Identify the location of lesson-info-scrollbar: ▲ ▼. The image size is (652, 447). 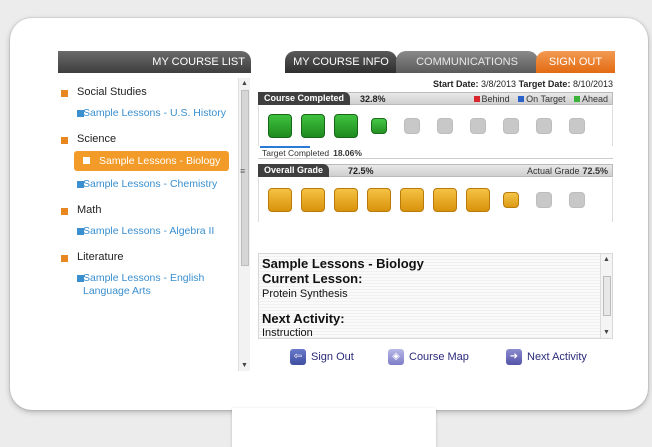
(606, 296).